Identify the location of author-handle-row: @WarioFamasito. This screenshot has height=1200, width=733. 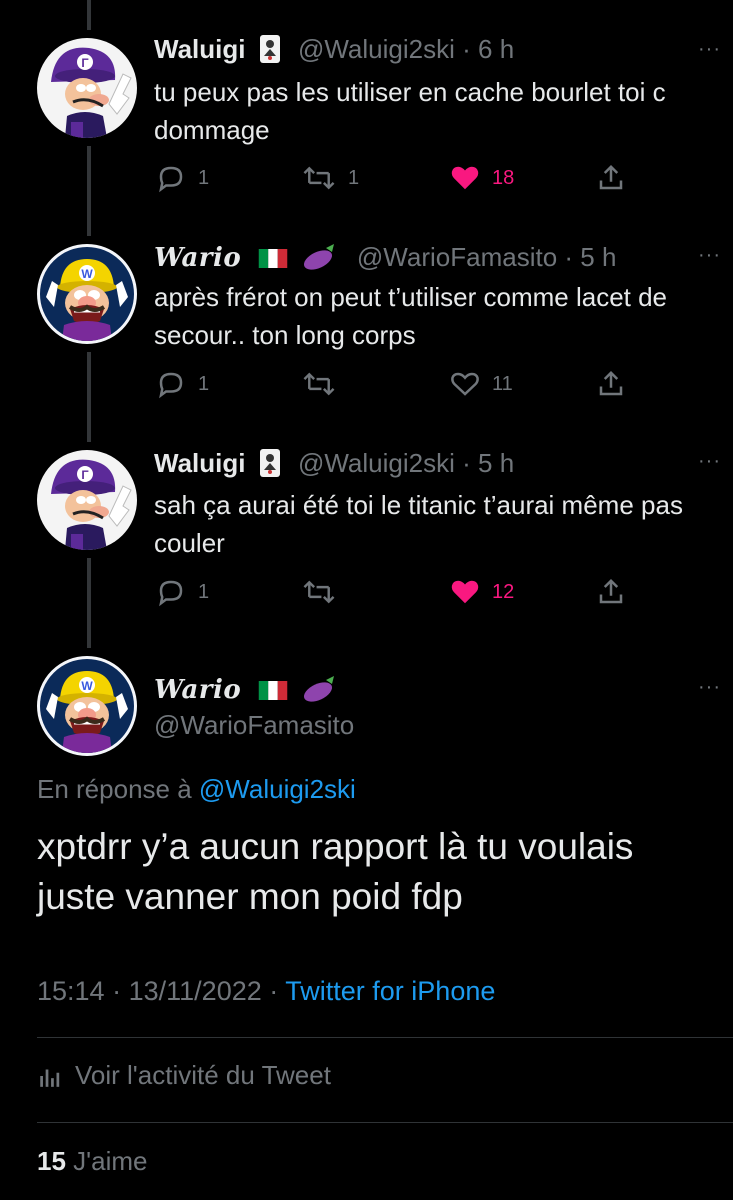
(254, 725).